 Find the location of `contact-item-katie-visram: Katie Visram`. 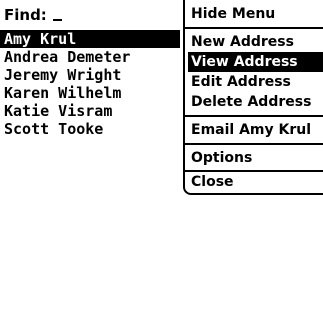

contact-item-katie-visram: Katie Visram is located at coordinates (90, 111).